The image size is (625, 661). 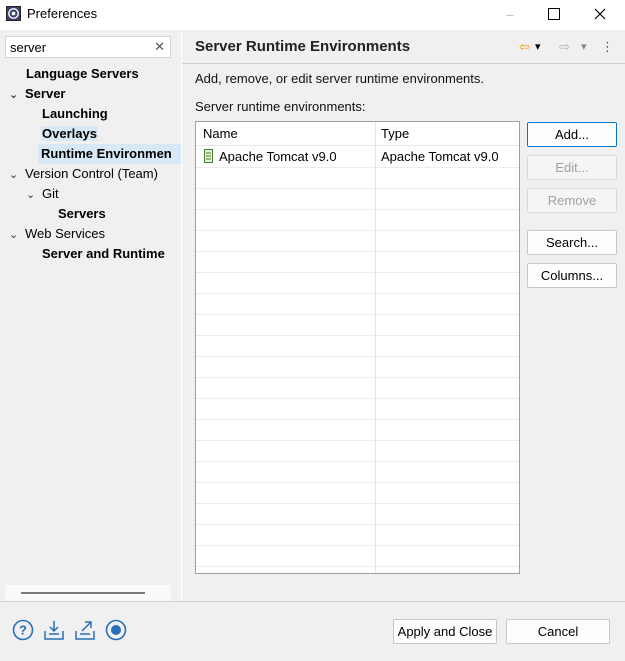 What do you see at coordinates (357, 134) in the screenshot?
I see `table-header: Name Type` at bounding box center [357, 134].